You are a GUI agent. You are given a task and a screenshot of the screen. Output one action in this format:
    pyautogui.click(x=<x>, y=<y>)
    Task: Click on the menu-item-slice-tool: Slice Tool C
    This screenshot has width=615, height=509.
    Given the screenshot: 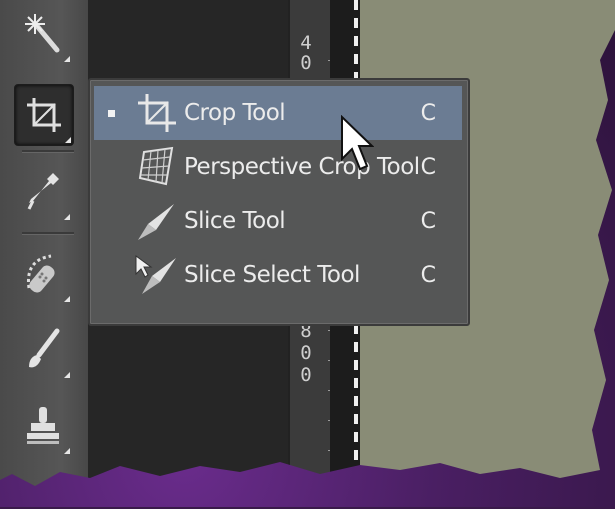 What is the action you would take?
    pyautogui.click(x=278, y=221)
    